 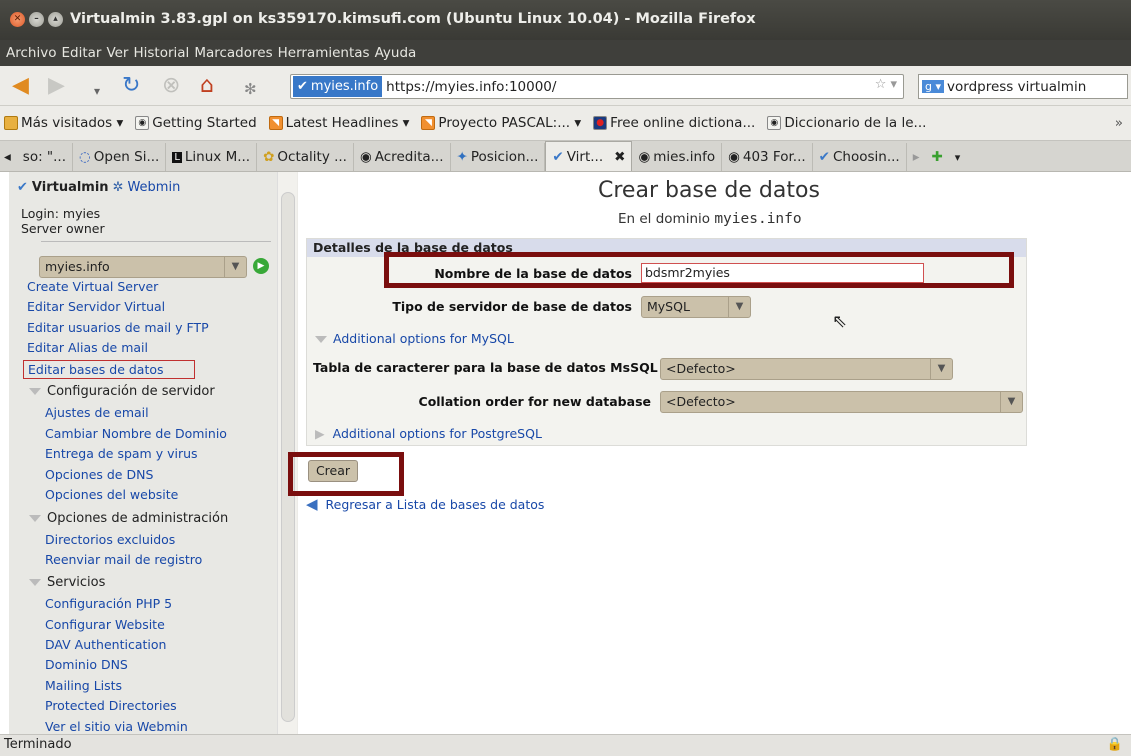 I want to click on close-tab-icon: ✖, so click(x=619, y=157).